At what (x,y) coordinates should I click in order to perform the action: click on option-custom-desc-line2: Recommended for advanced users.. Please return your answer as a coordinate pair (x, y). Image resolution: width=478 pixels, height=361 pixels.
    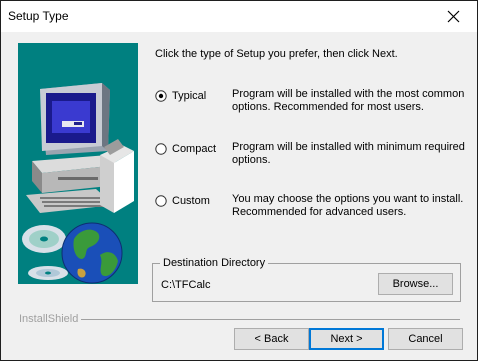
    Looking at the image, I should click on (319, 212).